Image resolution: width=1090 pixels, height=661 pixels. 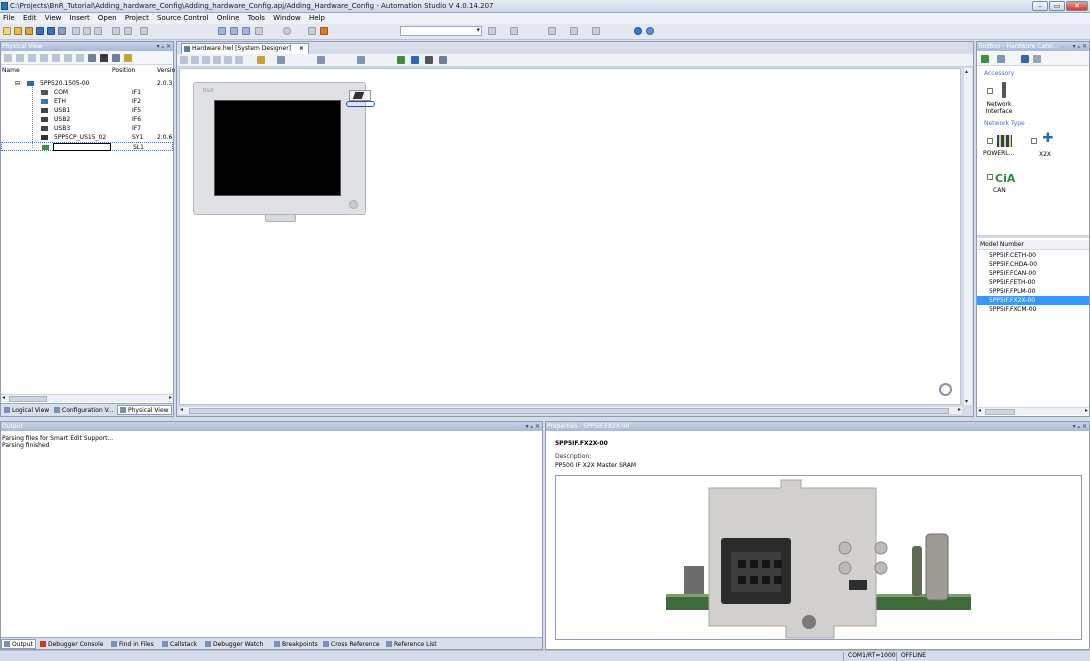 I want to click on new-file-icon, so click(x=7, y=31).